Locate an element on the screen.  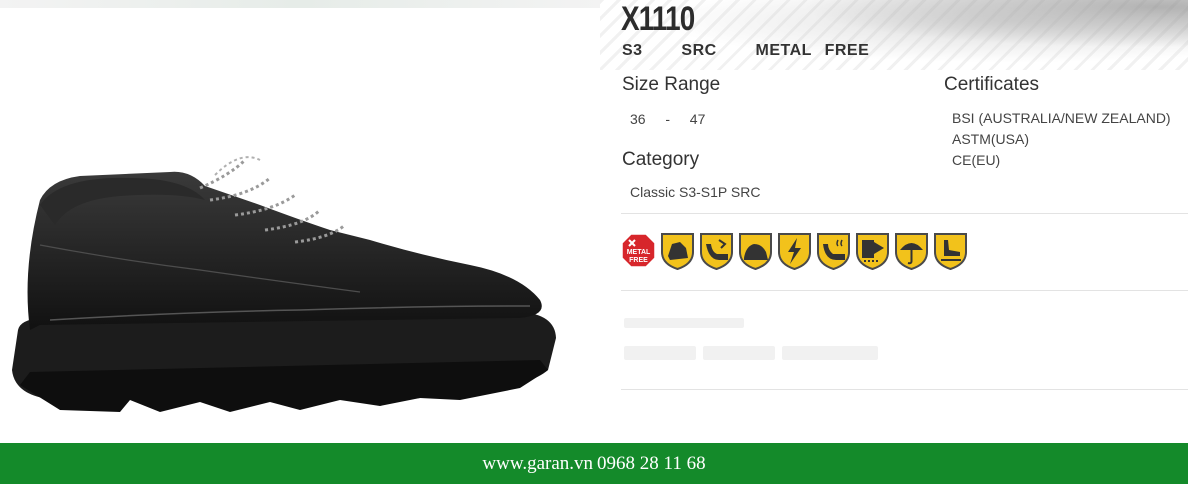
certificate-item: CE(EU) is located at coordinates (976, 160).